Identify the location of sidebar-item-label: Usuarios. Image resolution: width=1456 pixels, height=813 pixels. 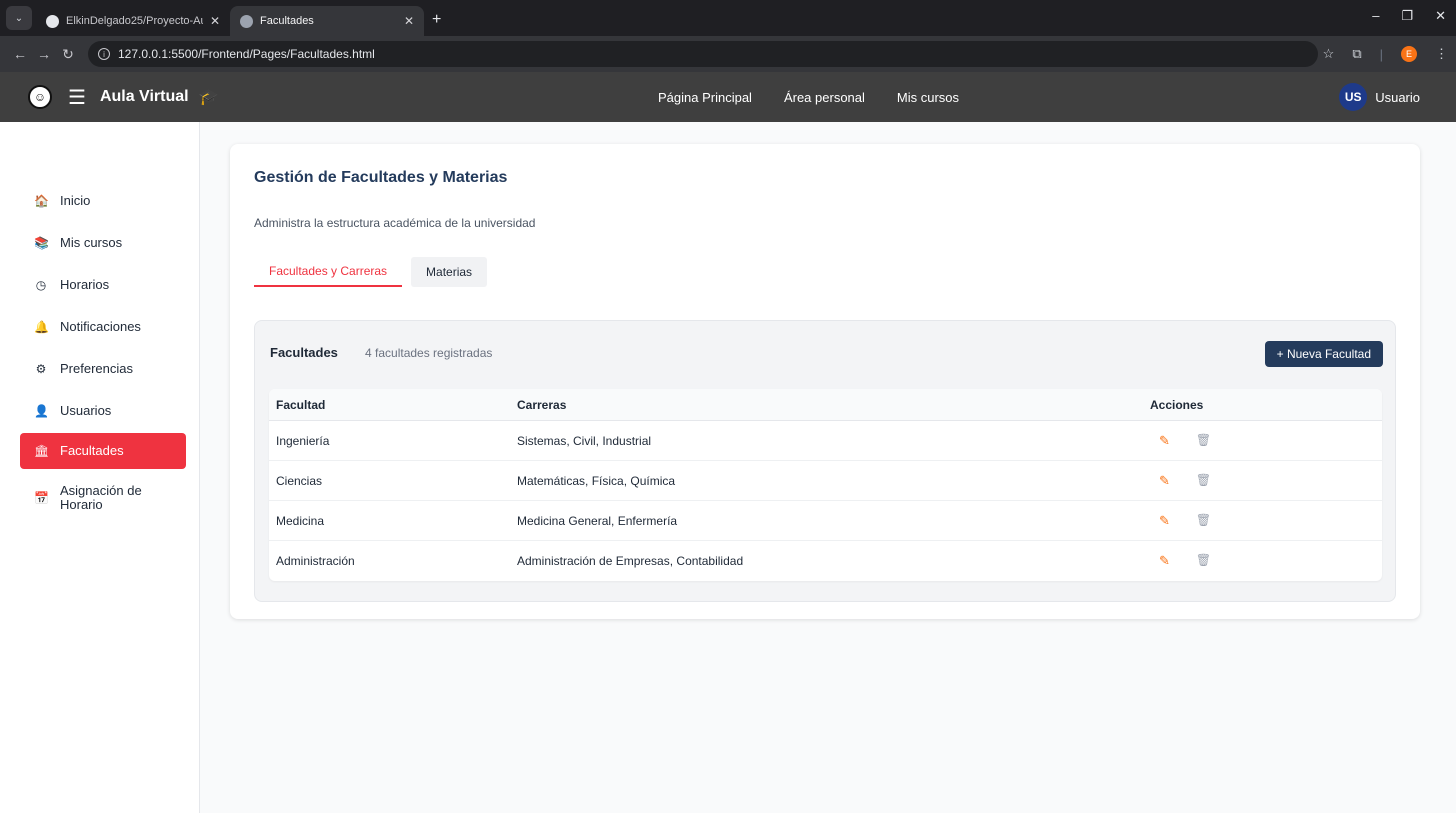
(86, 411).